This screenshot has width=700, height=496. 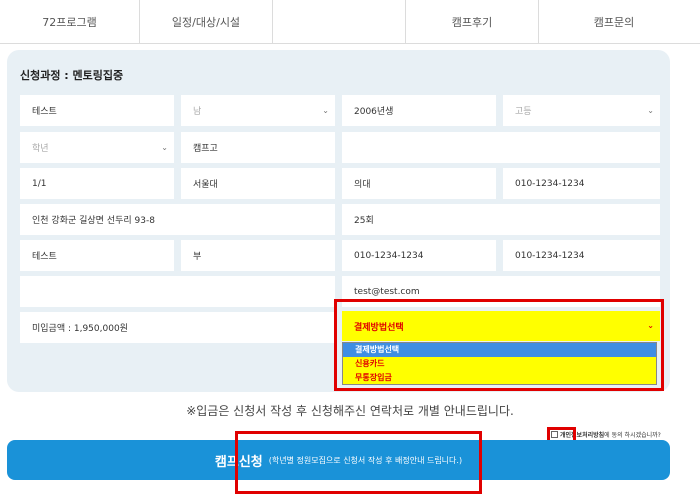 What do you see at coordinates (97, 110) in the screenshot?
I see `name-field: 테스트` at bounding box center [97, 110].